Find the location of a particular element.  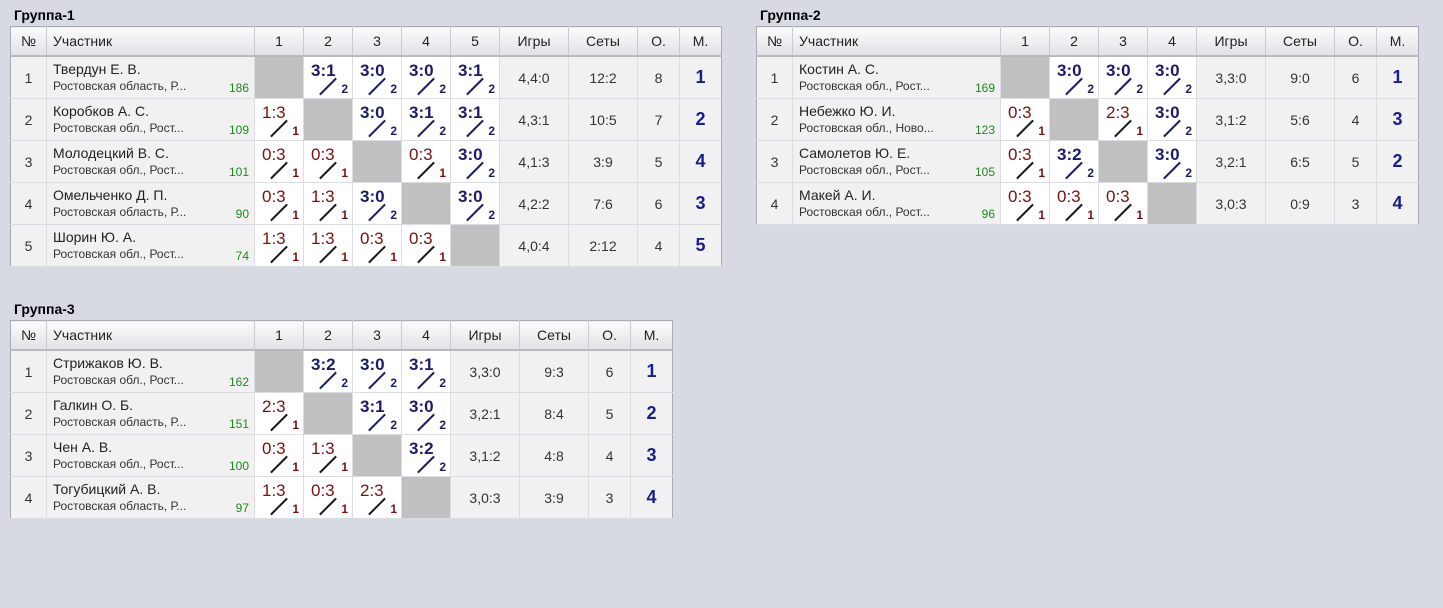

participant-cell: Галкин О. Б. Ростовская область, Р... 151 is located at coordinates (150, 413).